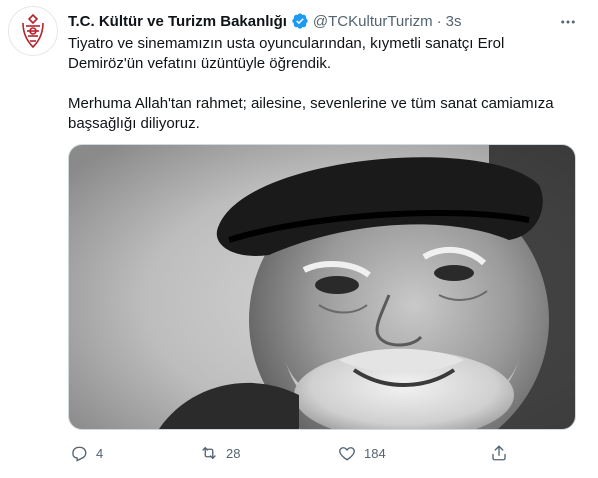  Describe the element at coordinates (209, 453) in the screenshot. I see `retweet-icon` at that location.